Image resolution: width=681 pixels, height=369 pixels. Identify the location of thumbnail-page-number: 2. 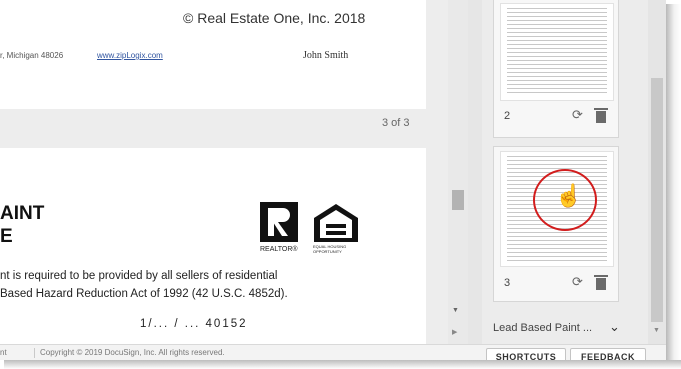
(507, 116).